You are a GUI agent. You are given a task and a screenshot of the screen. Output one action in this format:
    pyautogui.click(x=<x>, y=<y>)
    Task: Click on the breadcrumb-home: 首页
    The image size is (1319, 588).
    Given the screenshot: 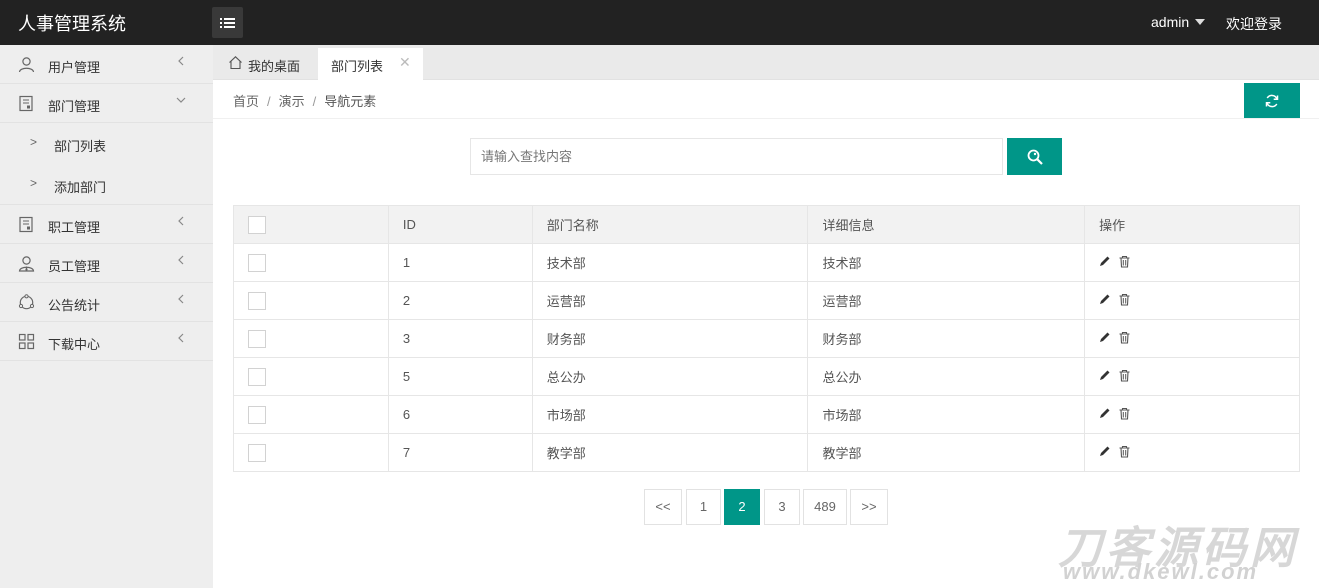 What is the action you would take?
    pyautogui.click(x=246, y=101)
    